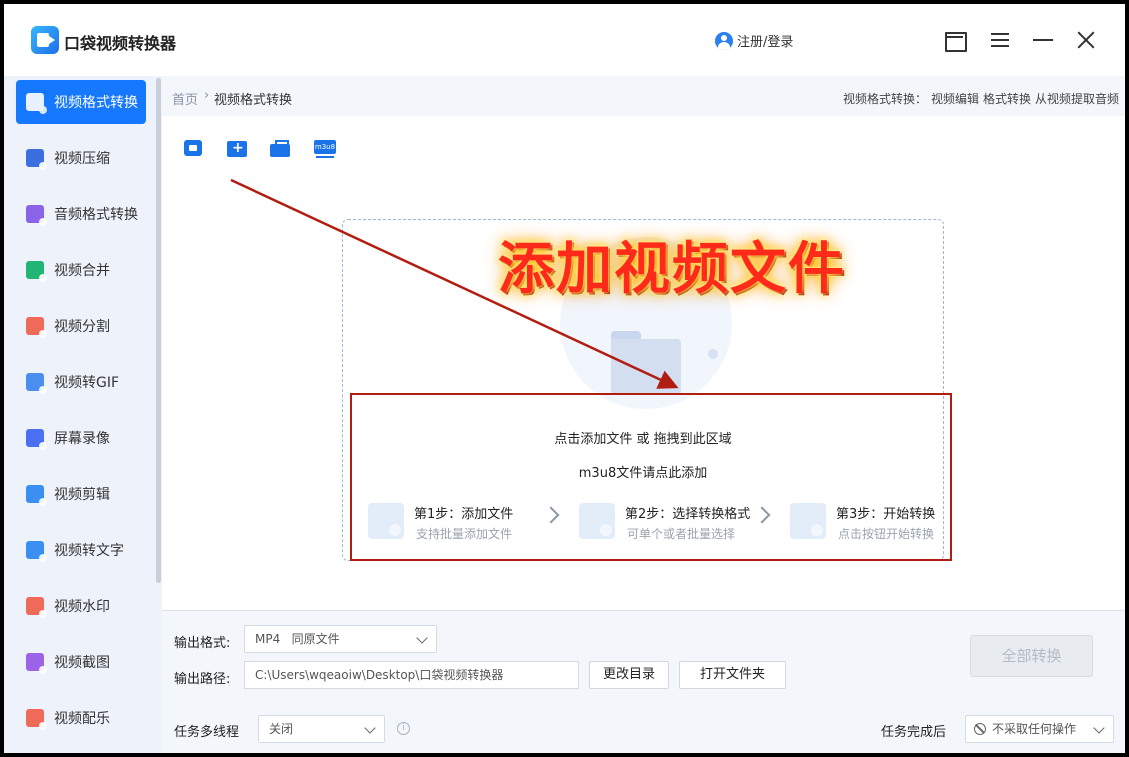 This screenshot has width=1129, height=757. I want to click on after-complete-value: 不采取任何操作, so click(1034, 729).